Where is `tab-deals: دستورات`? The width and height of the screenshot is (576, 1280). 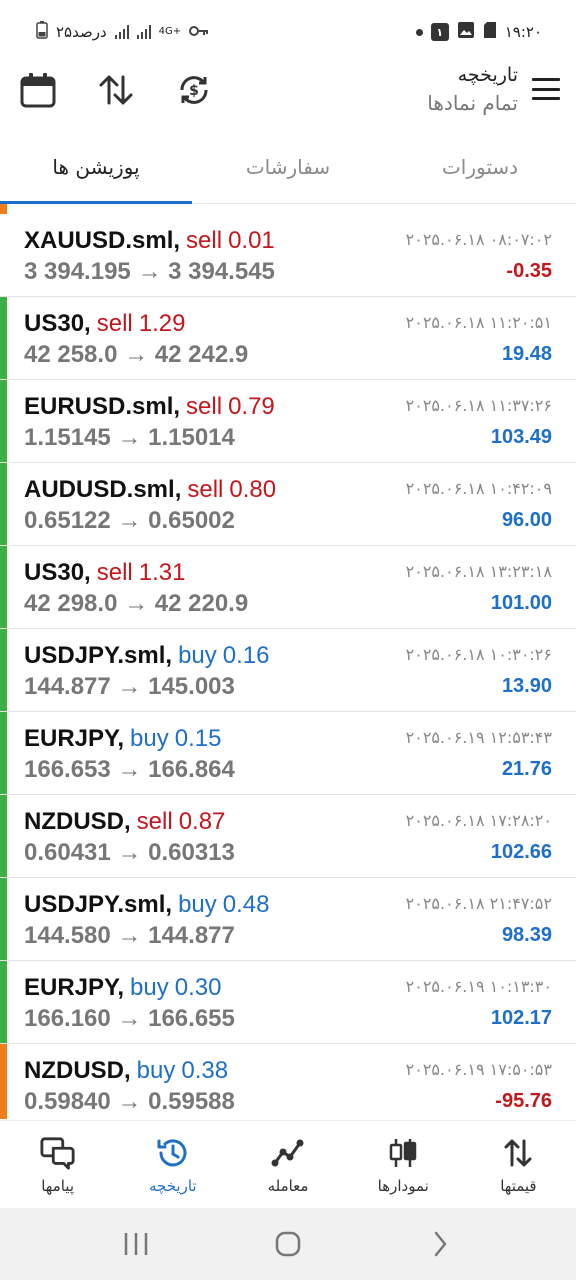
tab-deals: دستورات is located at coordinates (480, 166).